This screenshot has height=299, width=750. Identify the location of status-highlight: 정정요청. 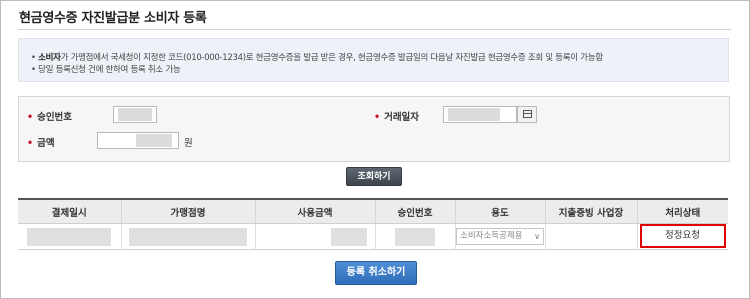
(682, 236).